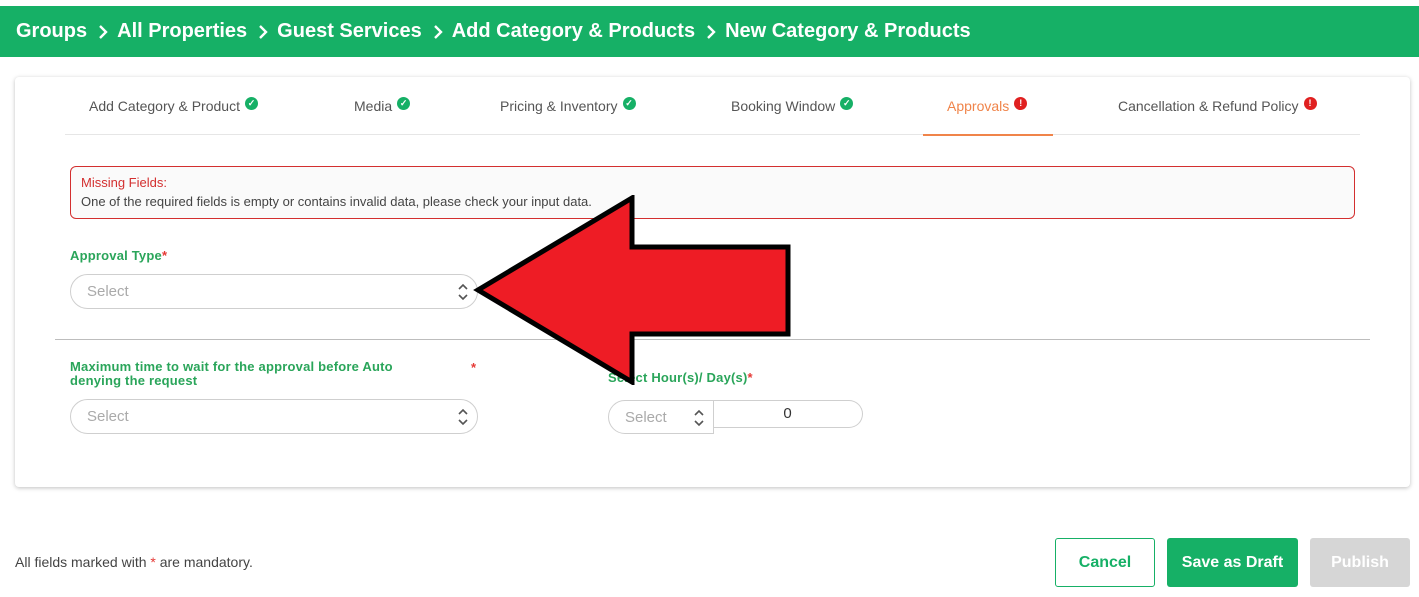  Describe the element at coordinates (124, 182) in the screenshot. I see `alert-title: Missing Fields:` at that location.